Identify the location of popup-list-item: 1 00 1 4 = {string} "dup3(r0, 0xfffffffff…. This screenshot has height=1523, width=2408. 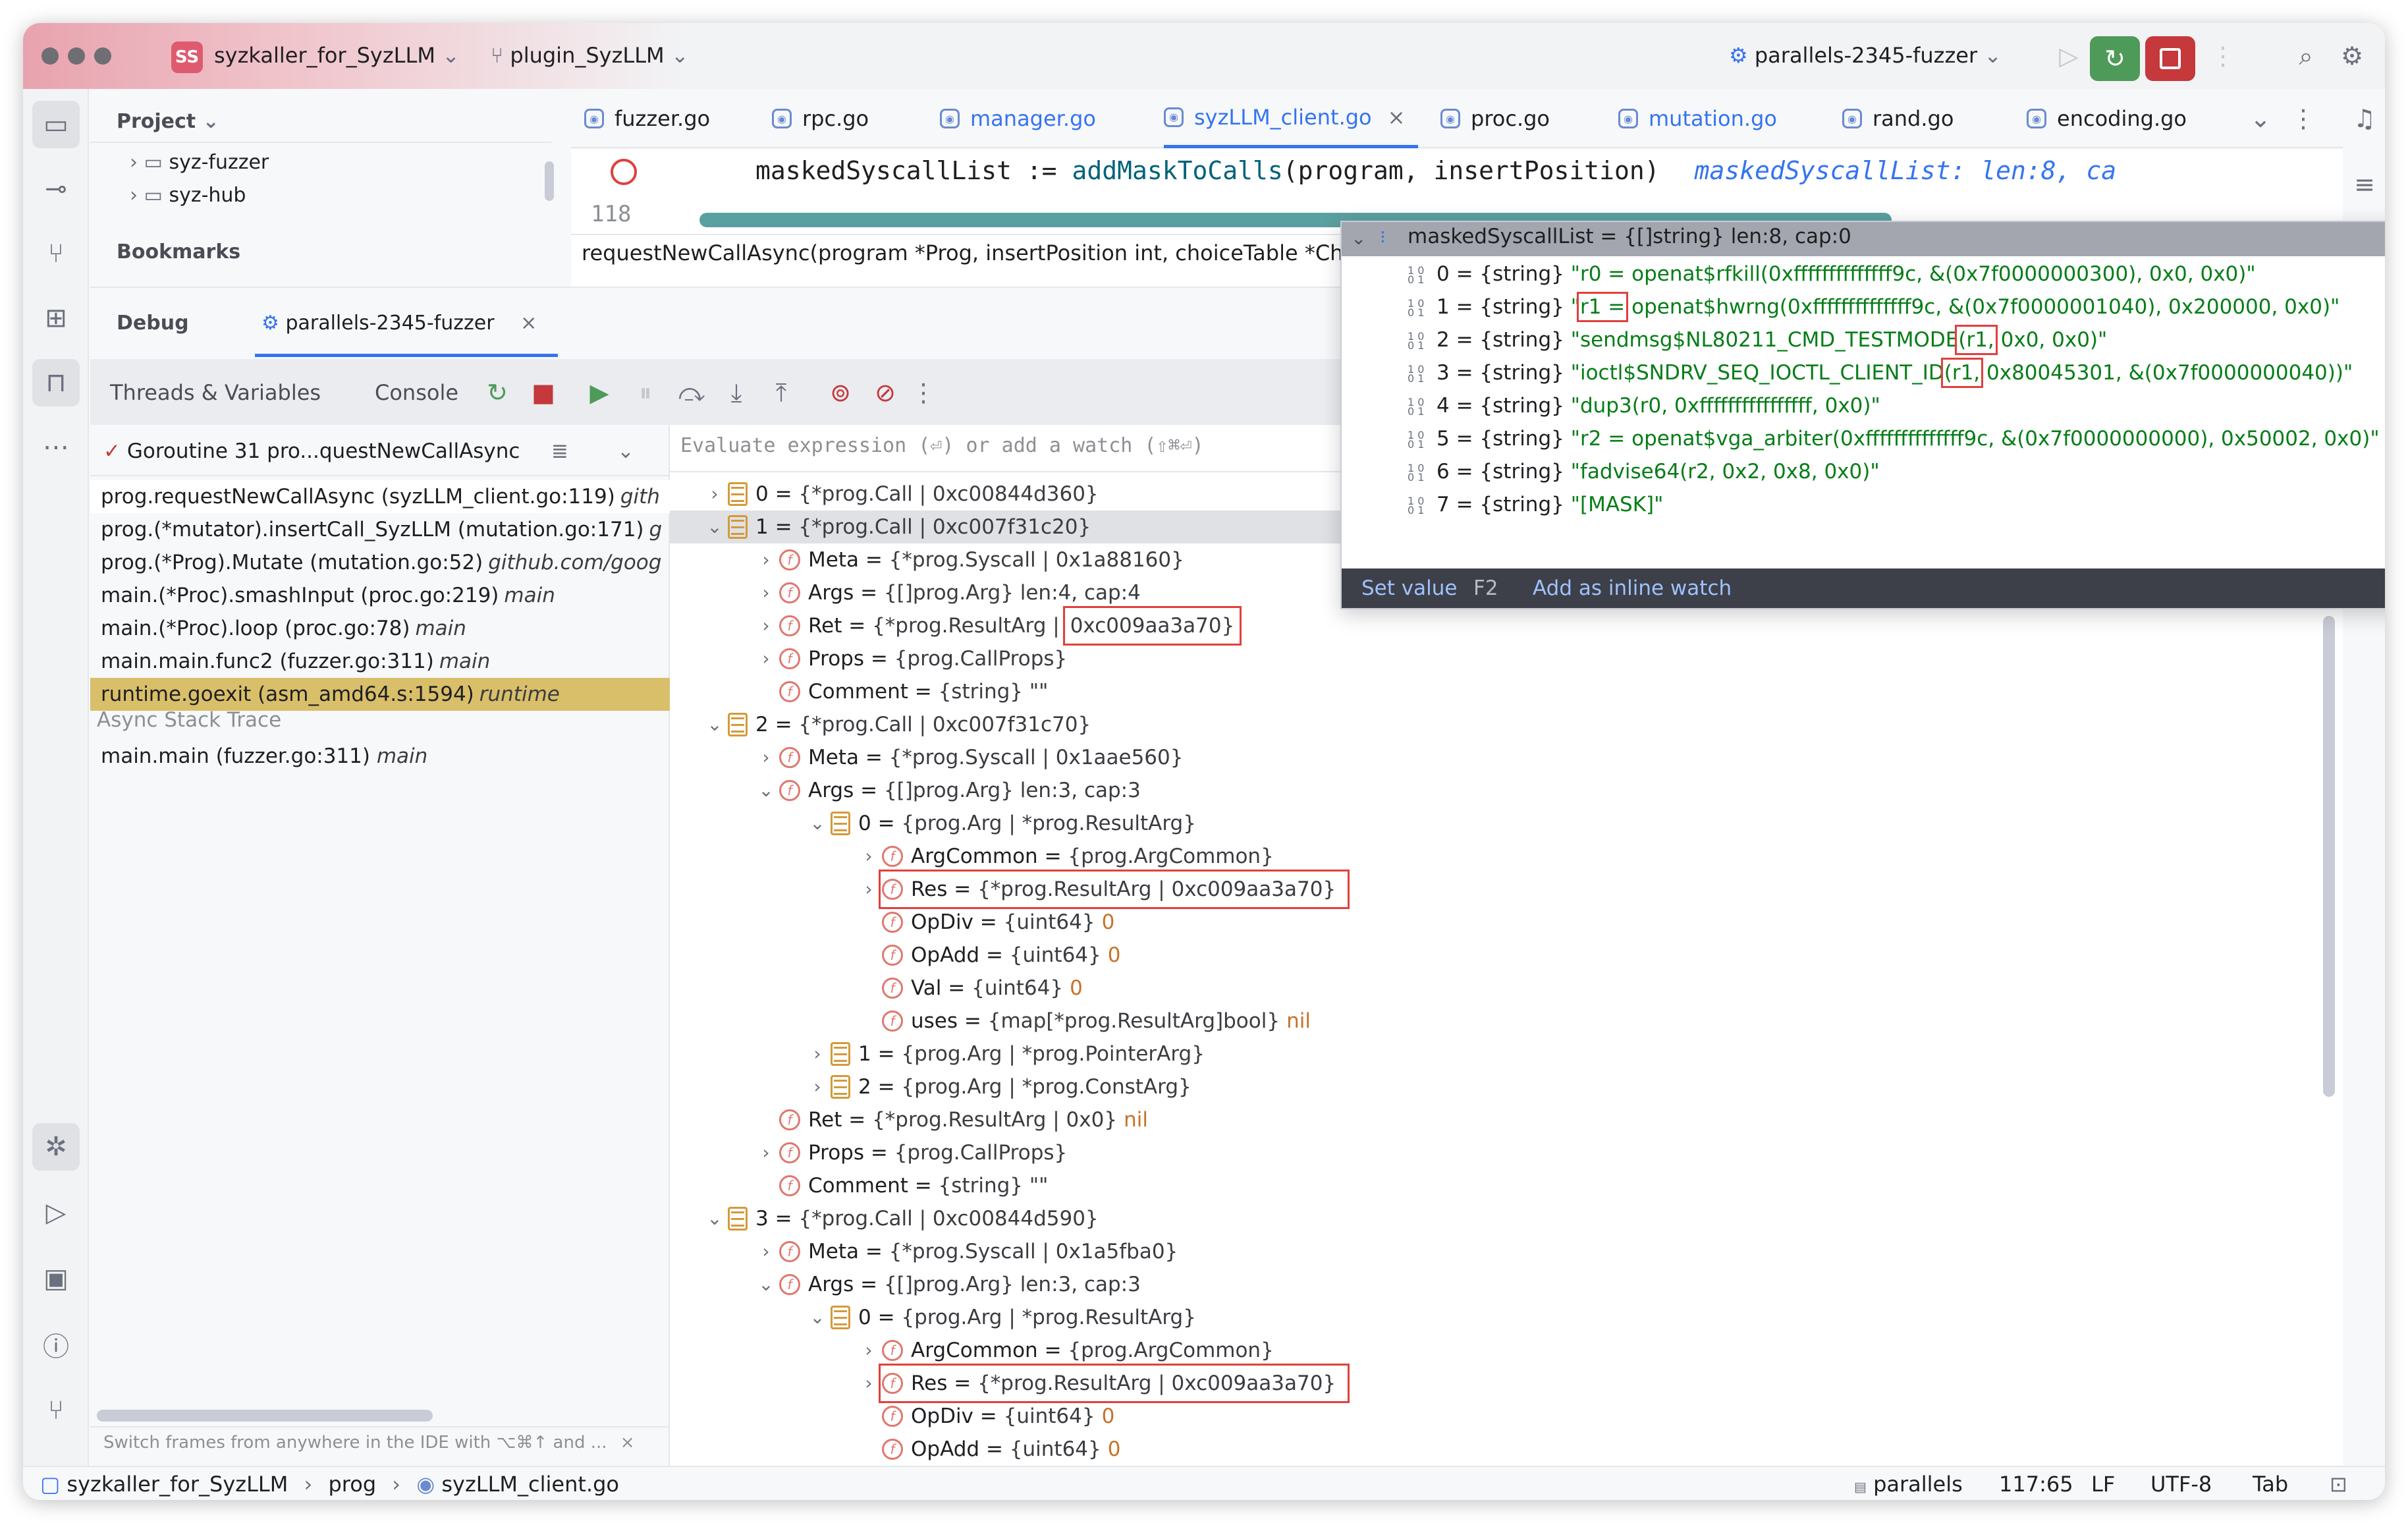
(1611, 405).